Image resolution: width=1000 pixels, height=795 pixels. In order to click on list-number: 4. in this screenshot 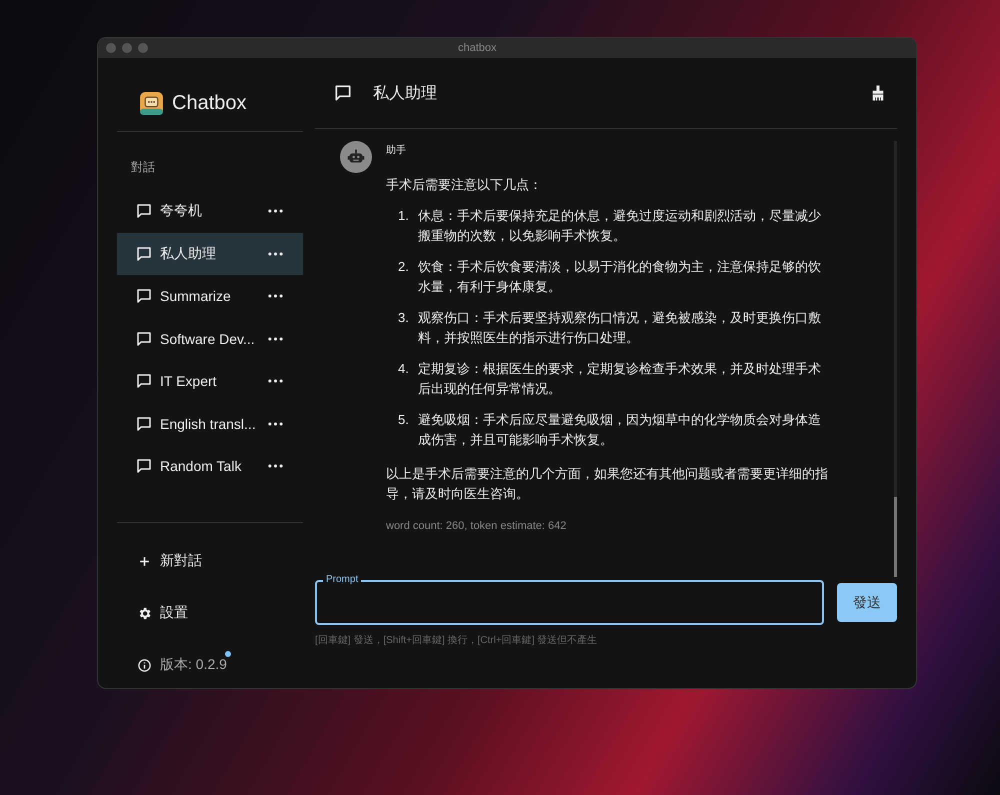, I will do `click(404, 369)`.